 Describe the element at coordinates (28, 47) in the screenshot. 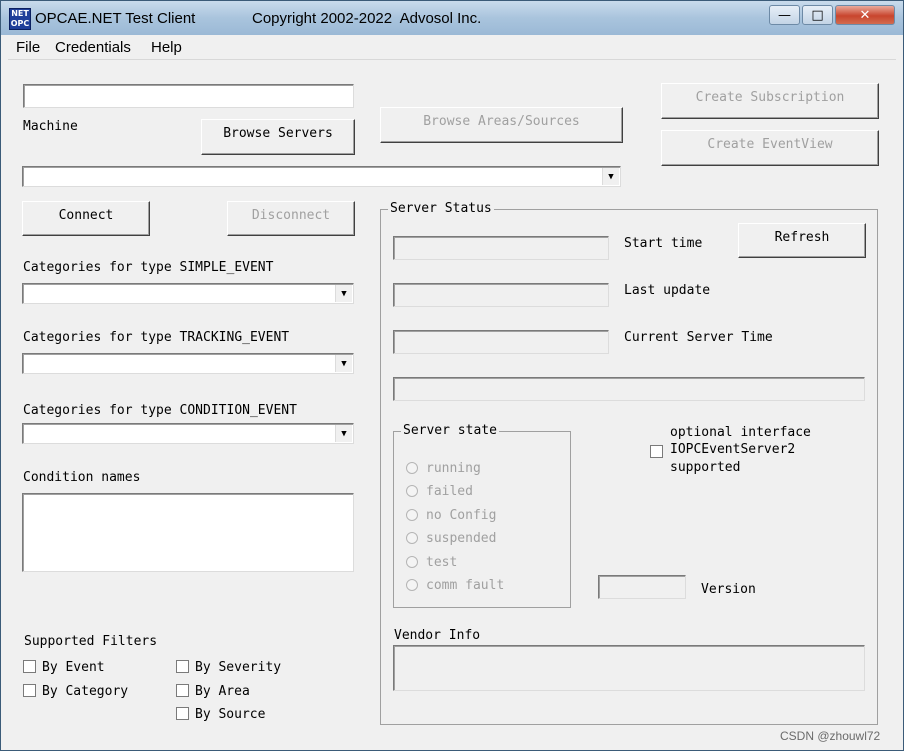

I see `menu-file: File` at that location.